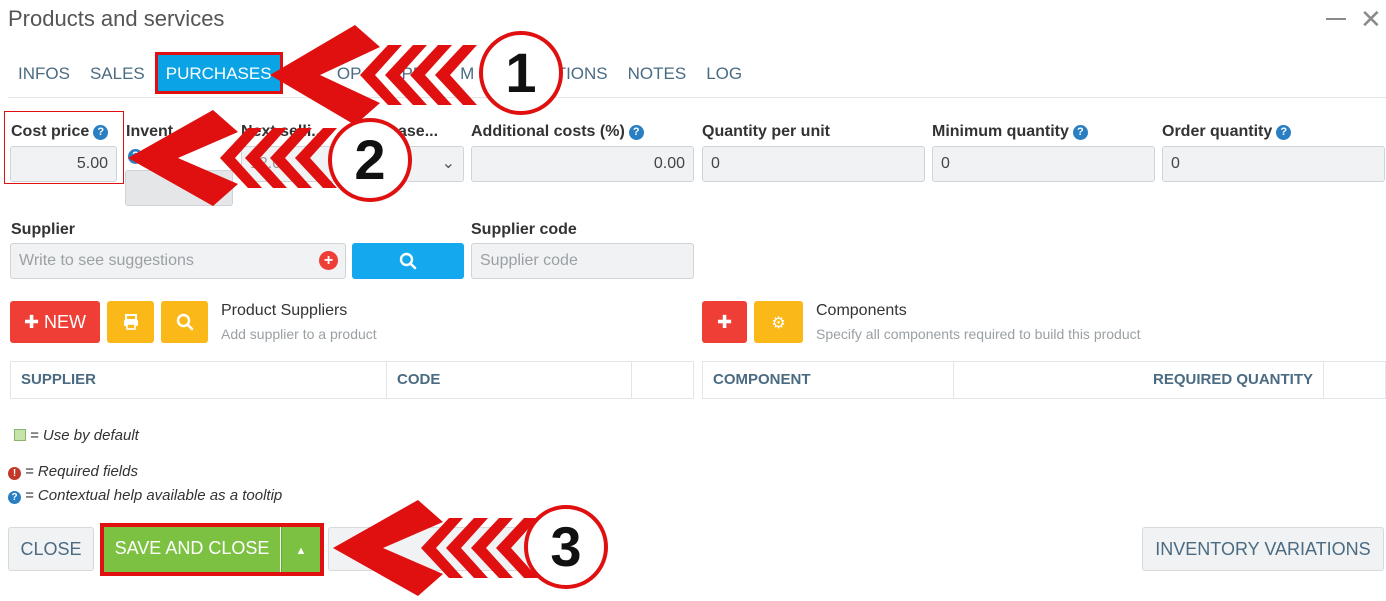 The height and width of the screenshot is (601, 1386). I want to click on order-quantity-input: 0, so click(1273, 164).